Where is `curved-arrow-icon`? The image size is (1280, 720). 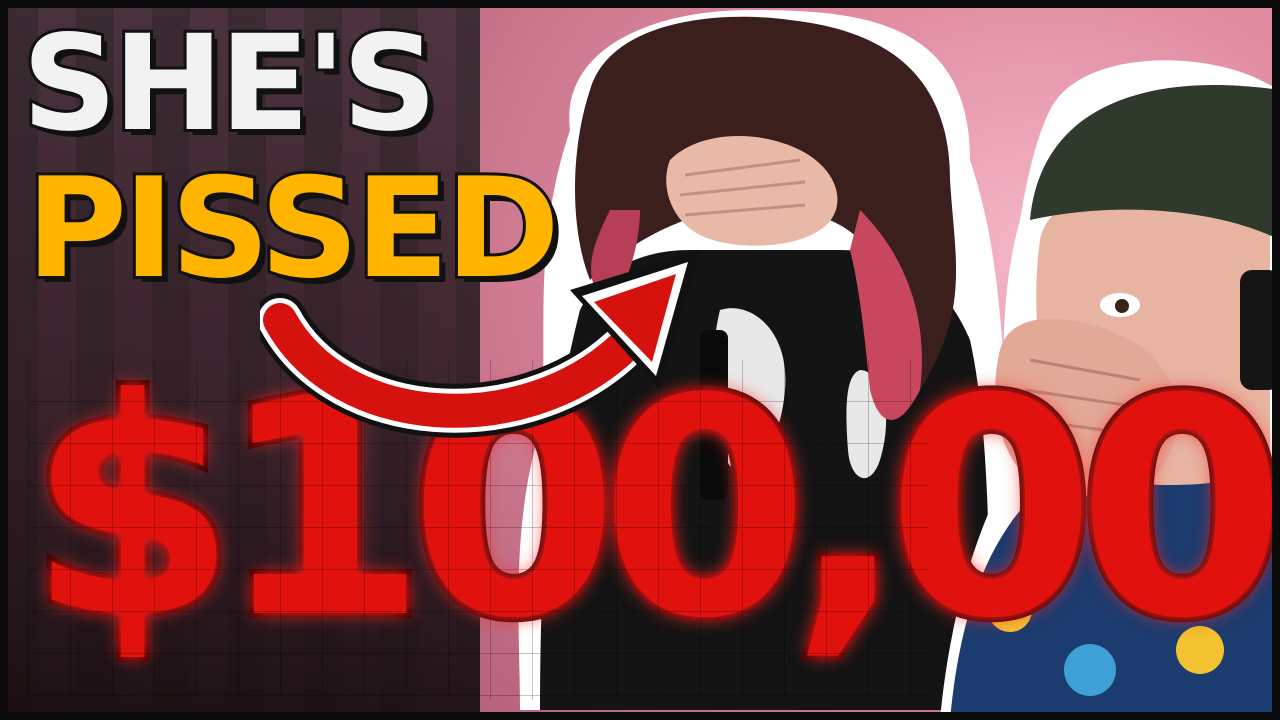
curved-arrow-icon is located at coordinates (480, 344).